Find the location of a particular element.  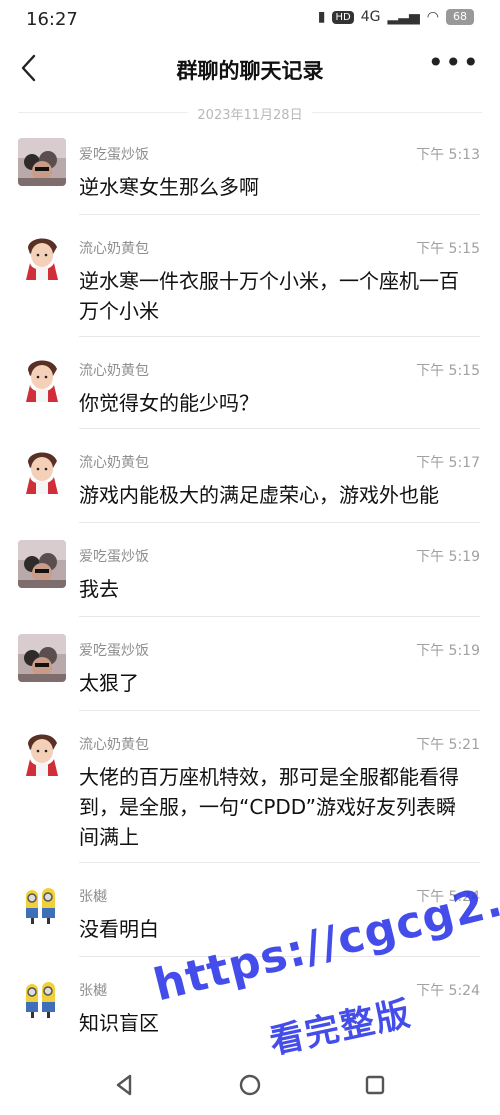

circle-home-icon is located at coordinates (250, 1085).